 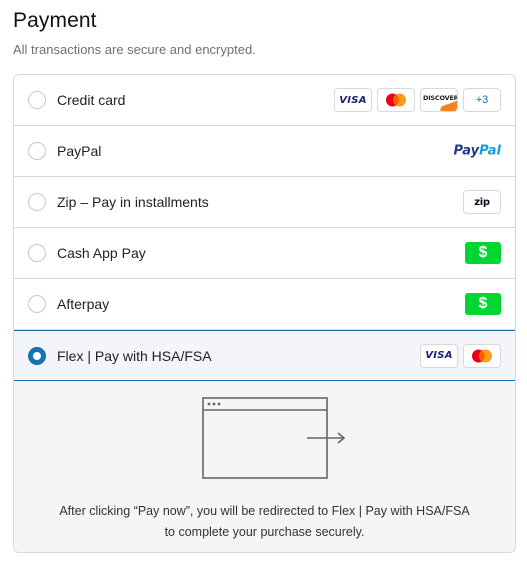 What do you see at coordinates (264, 355) in the screenshot?
I see `payment-option-flex-hsa-fsa: Flex | Pay with HSA/FSA VISA` at bounding box center [264, 355].